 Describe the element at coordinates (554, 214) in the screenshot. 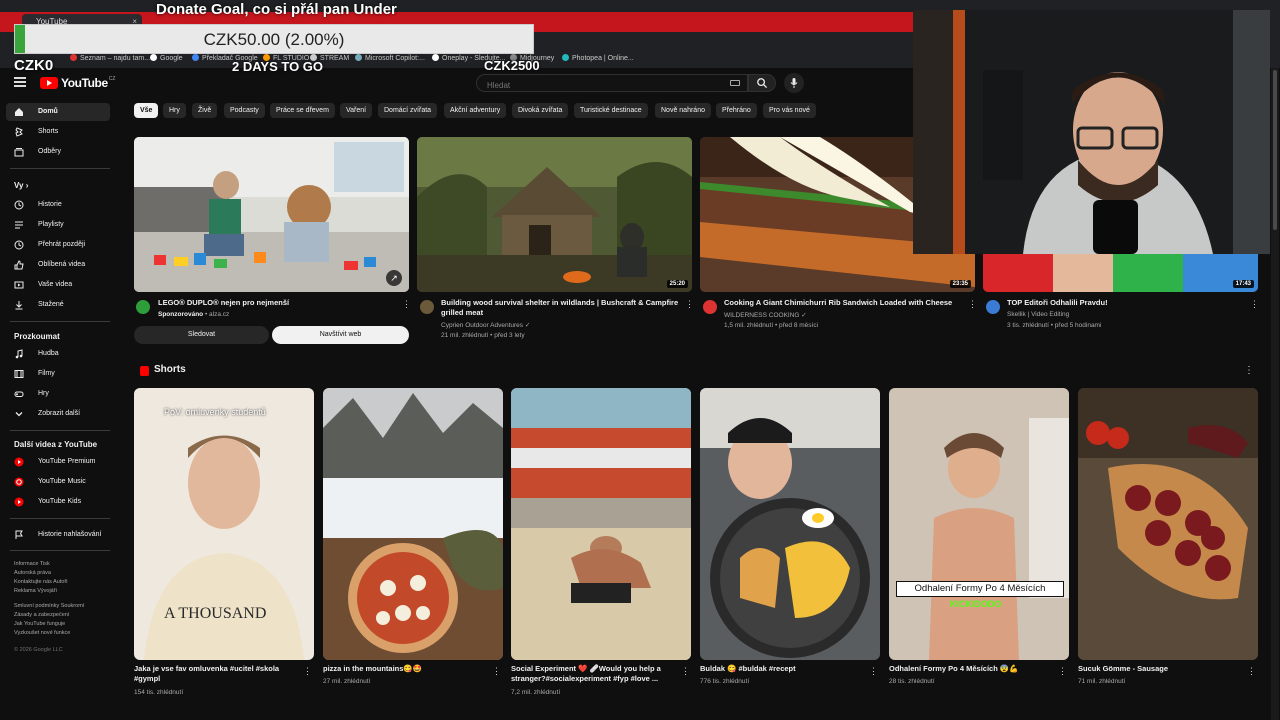

I see `video-thumbnail: 25:20` at that location.